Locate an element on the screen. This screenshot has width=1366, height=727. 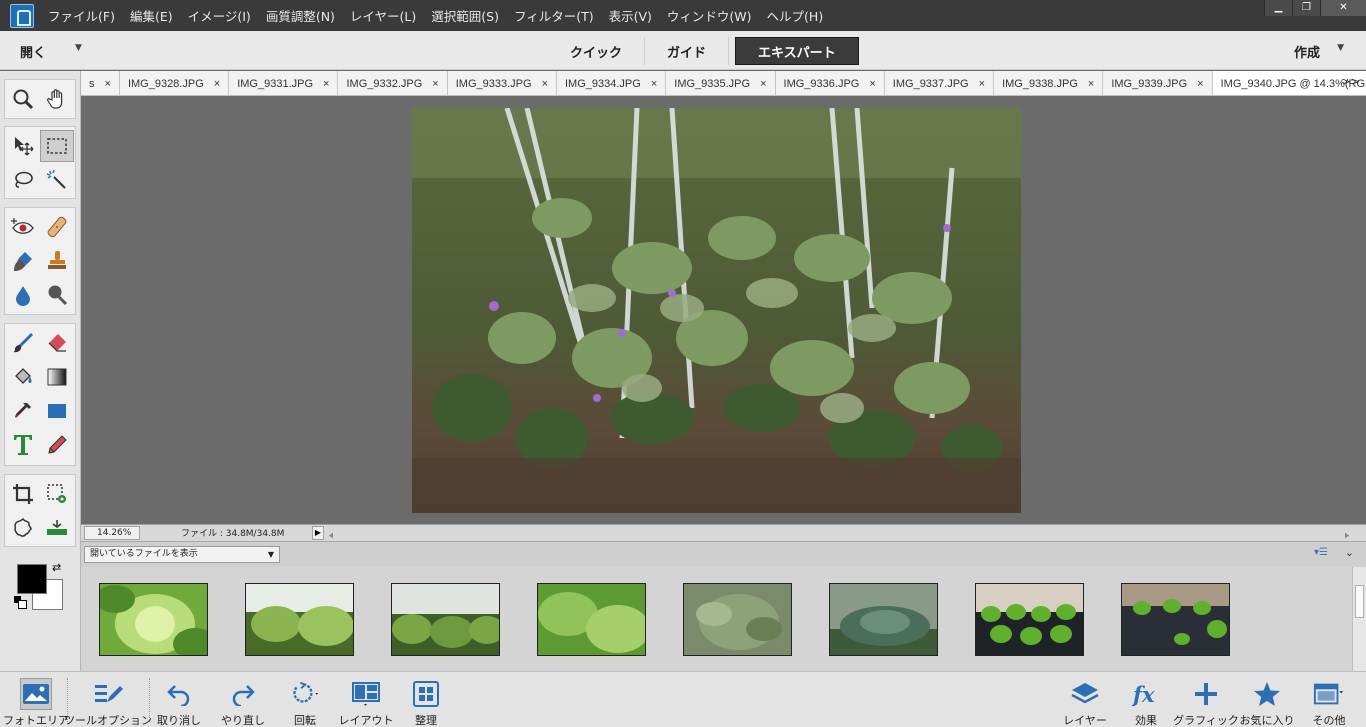
menu-select: 選択範囲(S) is located at coordinates (465, 15).